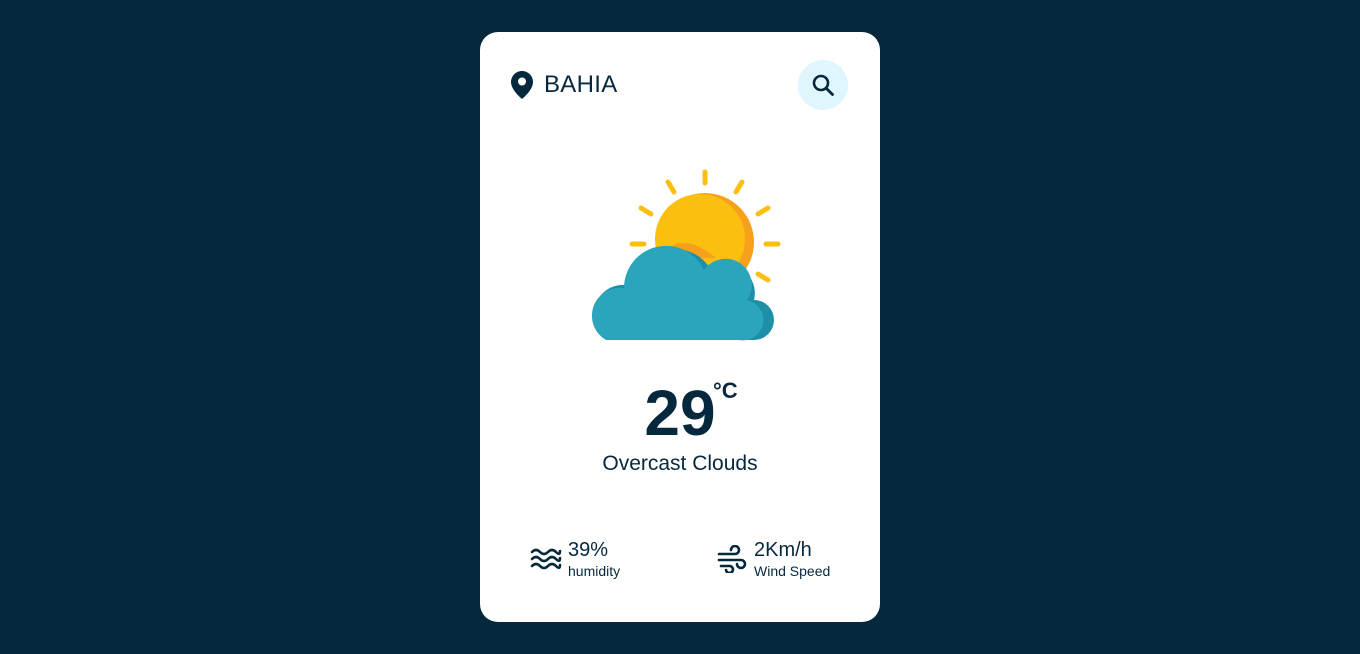  I want to click on location: BAHIA, so click(564, 85).